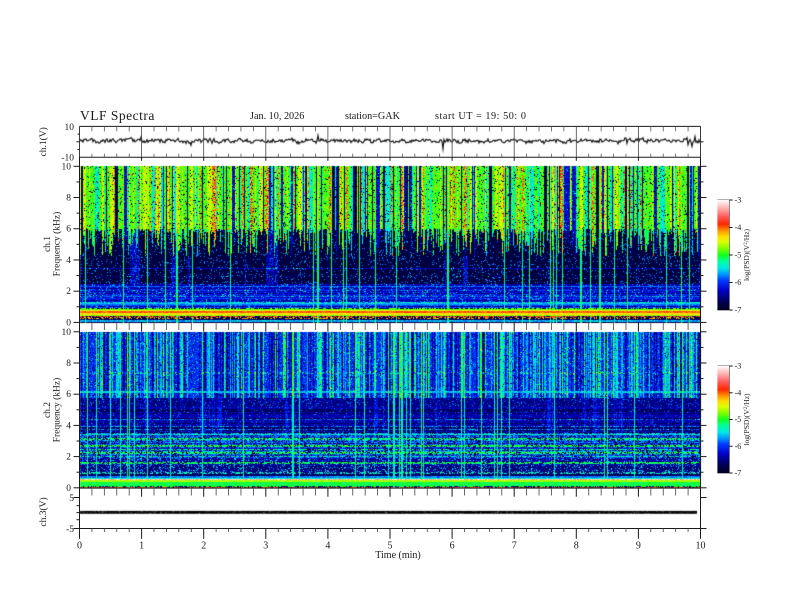 The image size is (792, 612). Describe the element at coordinates (481, 116) in the screenshot. I see `svg-text: start UT = 19: 50: 0` at that location.